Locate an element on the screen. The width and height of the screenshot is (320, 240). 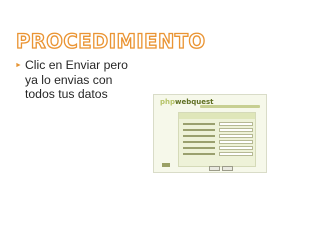
language-bar is located at coordinates (230, 106).